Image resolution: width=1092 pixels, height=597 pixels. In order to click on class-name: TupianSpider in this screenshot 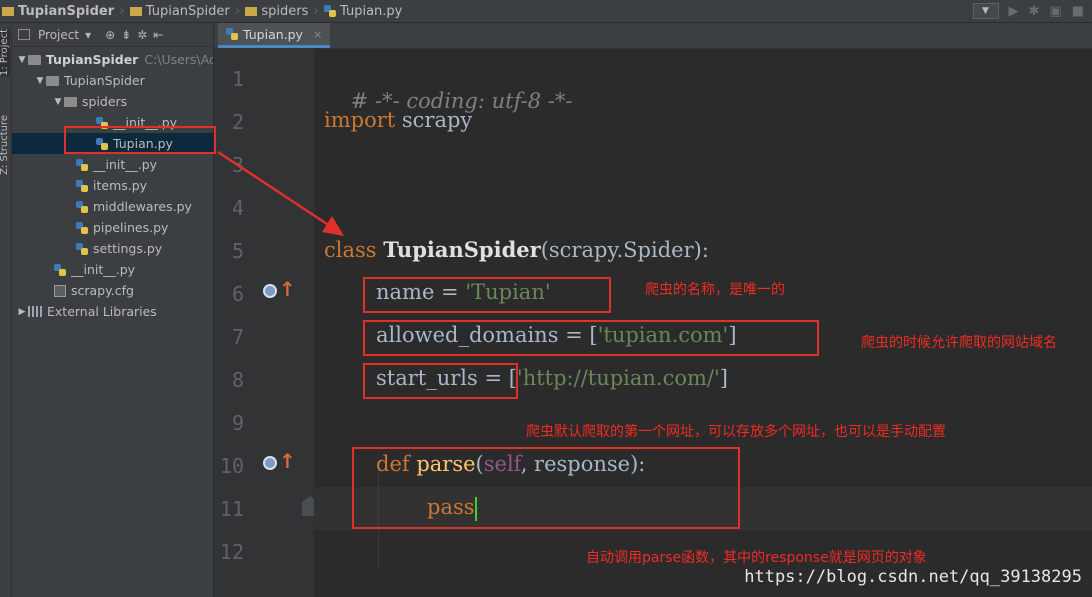, I will do `click(462, 249)`.